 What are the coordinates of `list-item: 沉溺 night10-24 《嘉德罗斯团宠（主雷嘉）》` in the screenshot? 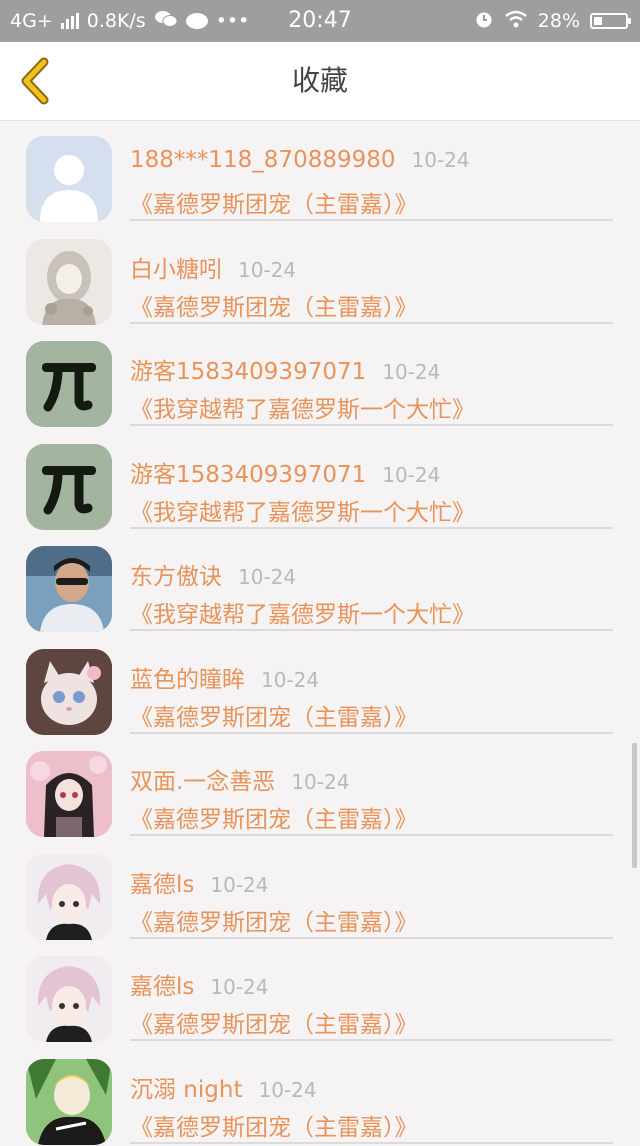 It's located at (320, 1095).